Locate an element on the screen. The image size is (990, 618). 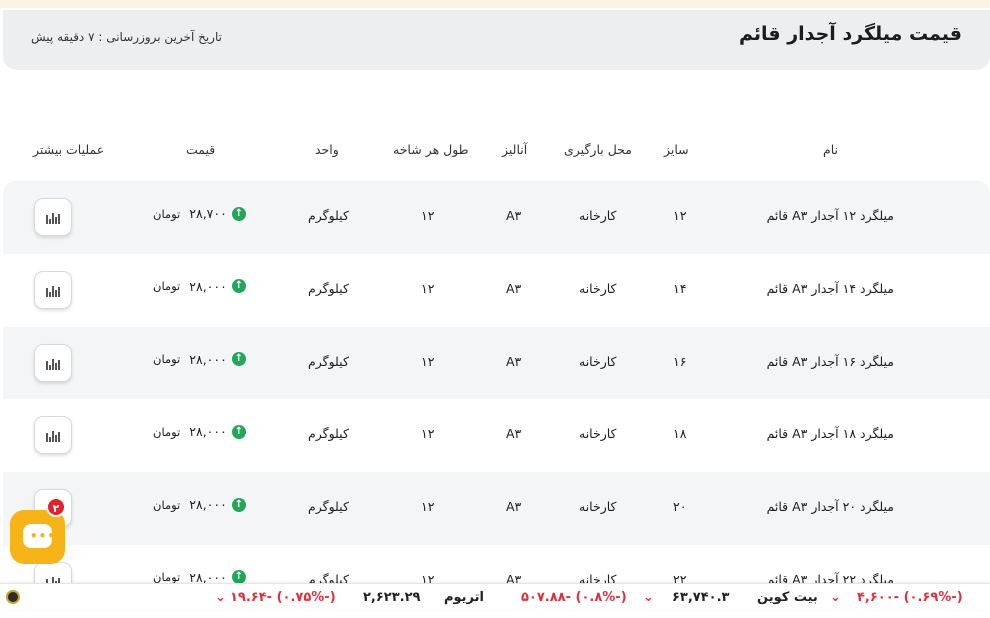
product-name: میلگرد ۱۶ آجدار A۳ قائم is located at coordinates (830, 361).